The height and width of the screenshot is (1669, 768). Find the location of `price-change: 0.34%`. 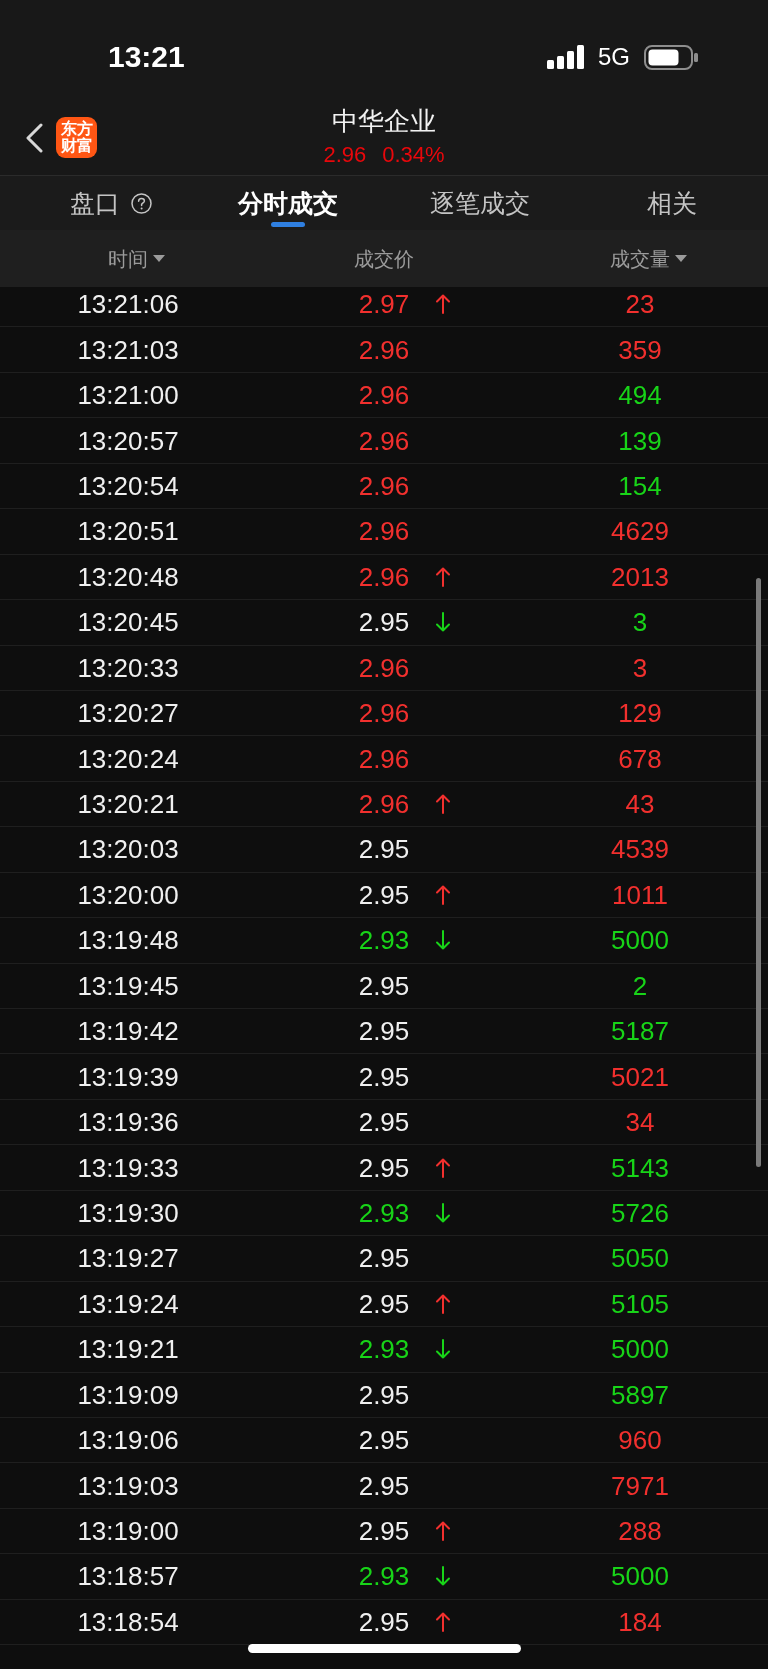

price-change: 0.34% is located at coordinates (413, 154).